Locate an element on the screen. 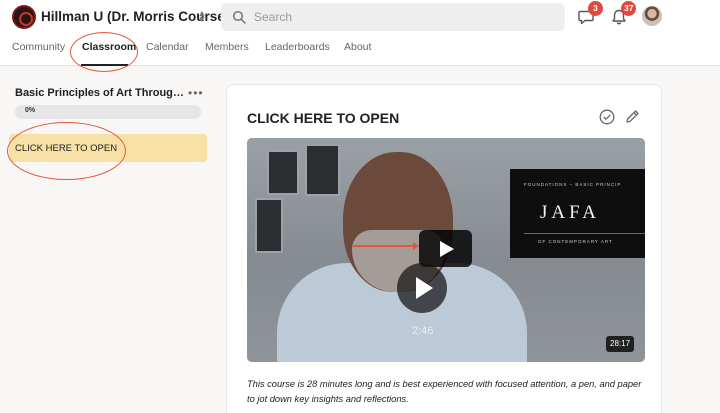 The width and height of the screenshot is (720, 413). avatar is located at coordinates (652, 16).